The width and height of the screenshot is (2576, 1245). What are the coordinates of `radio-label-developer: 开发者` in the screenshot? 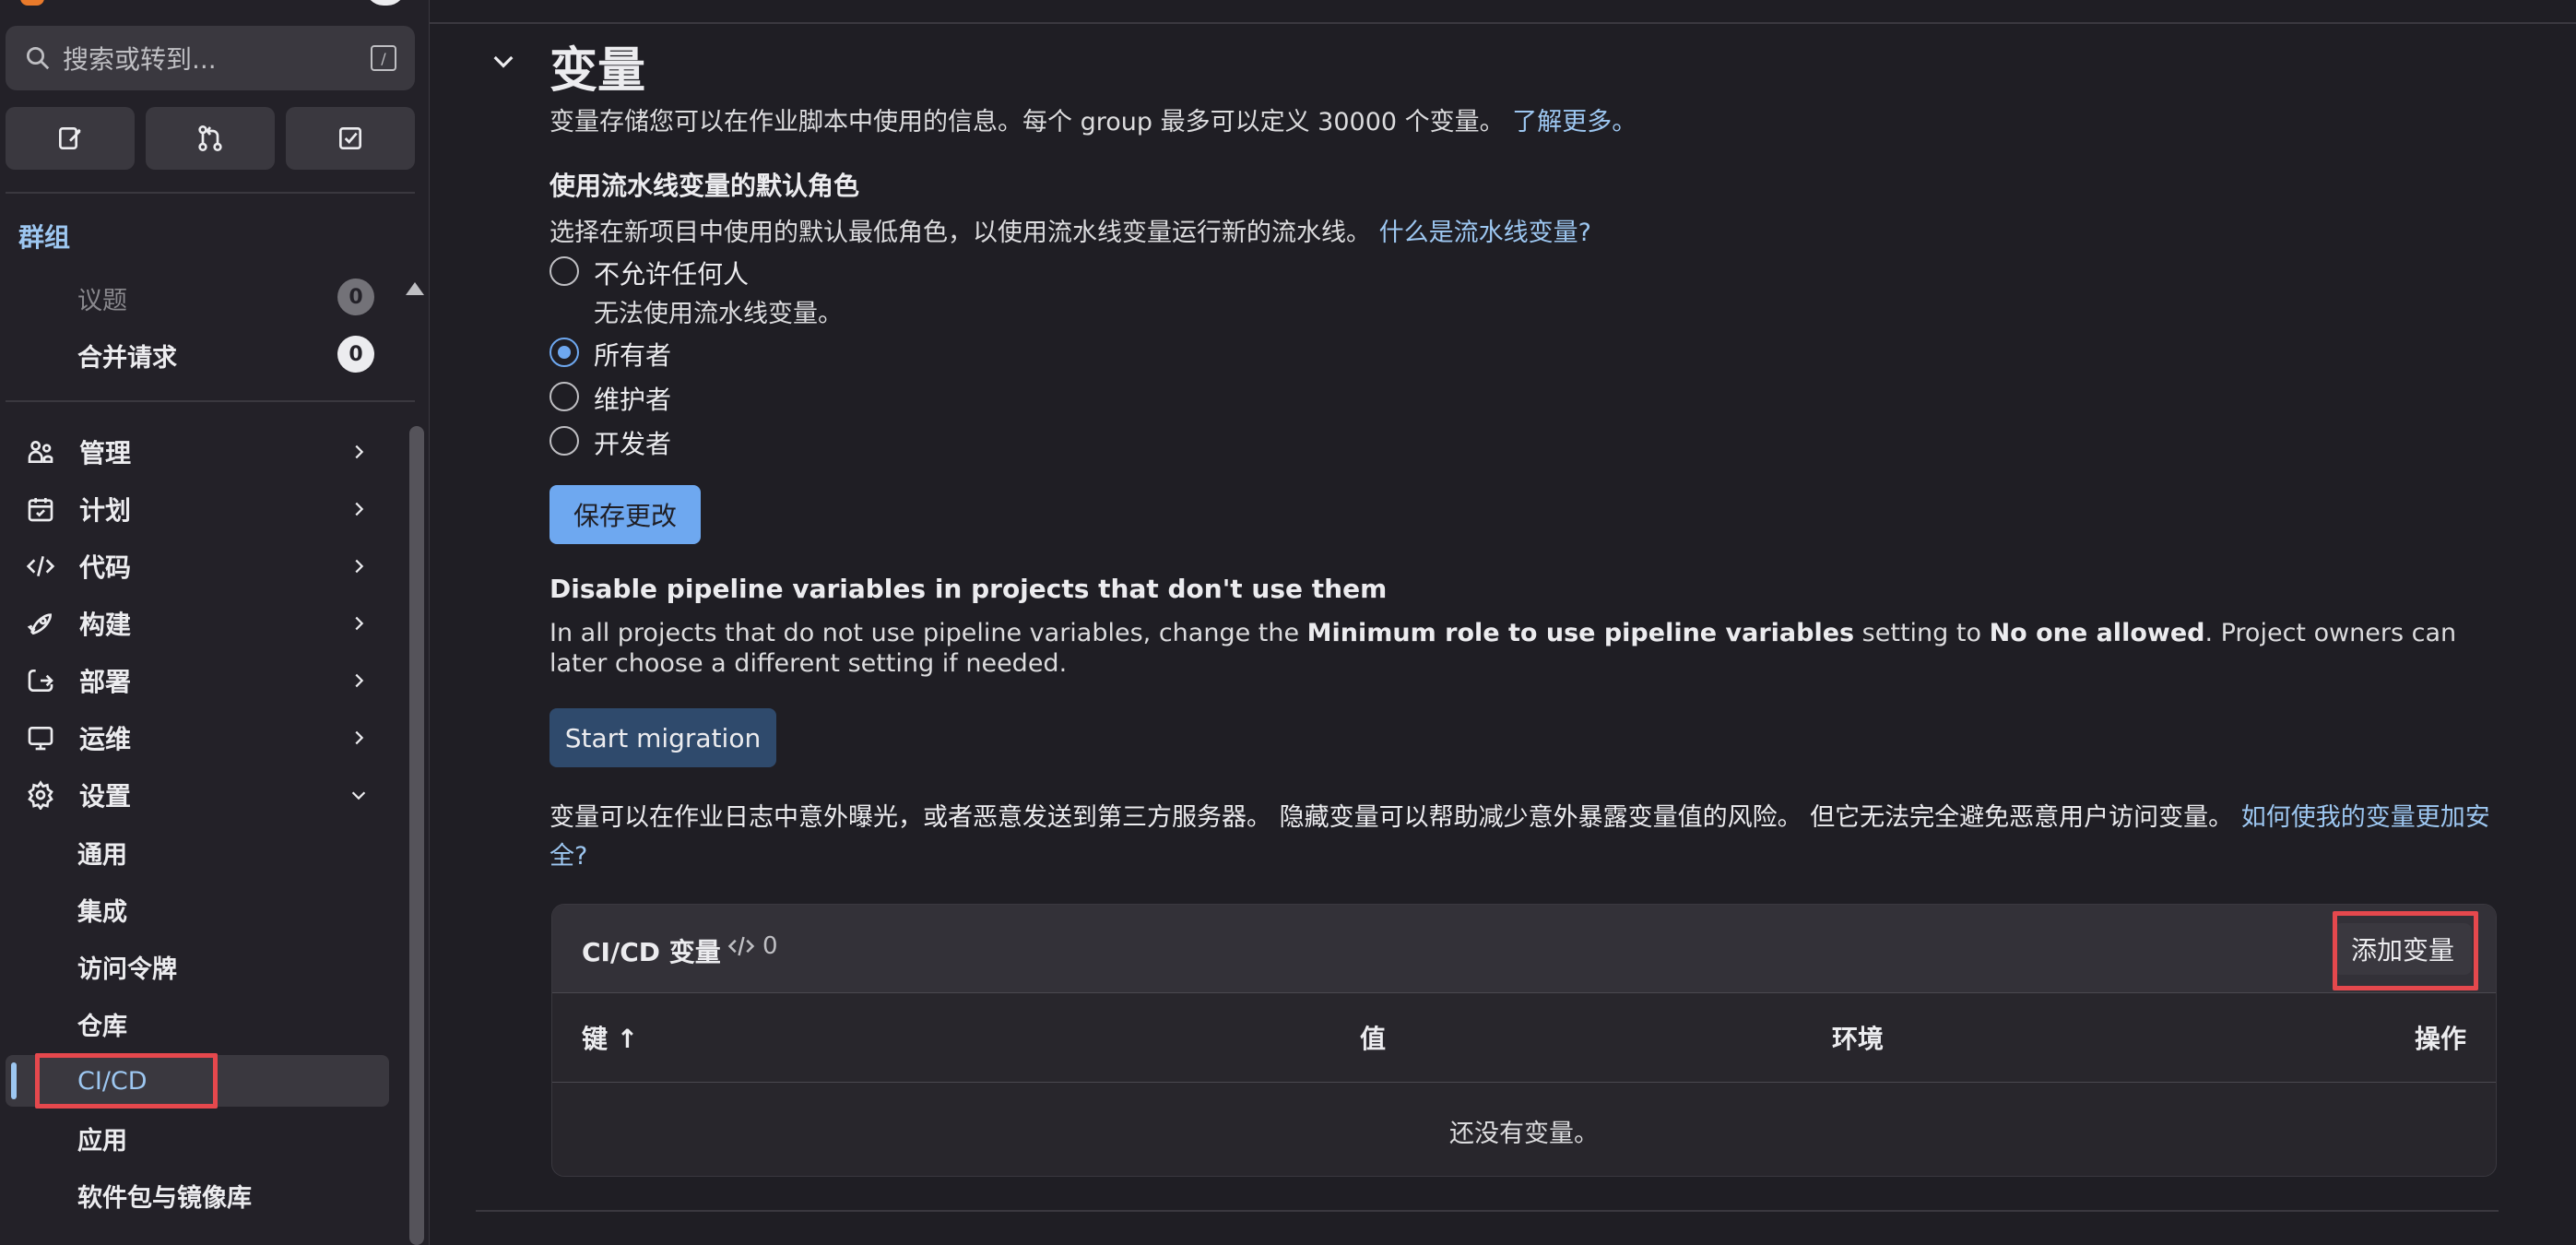 It's located at (632, 442).